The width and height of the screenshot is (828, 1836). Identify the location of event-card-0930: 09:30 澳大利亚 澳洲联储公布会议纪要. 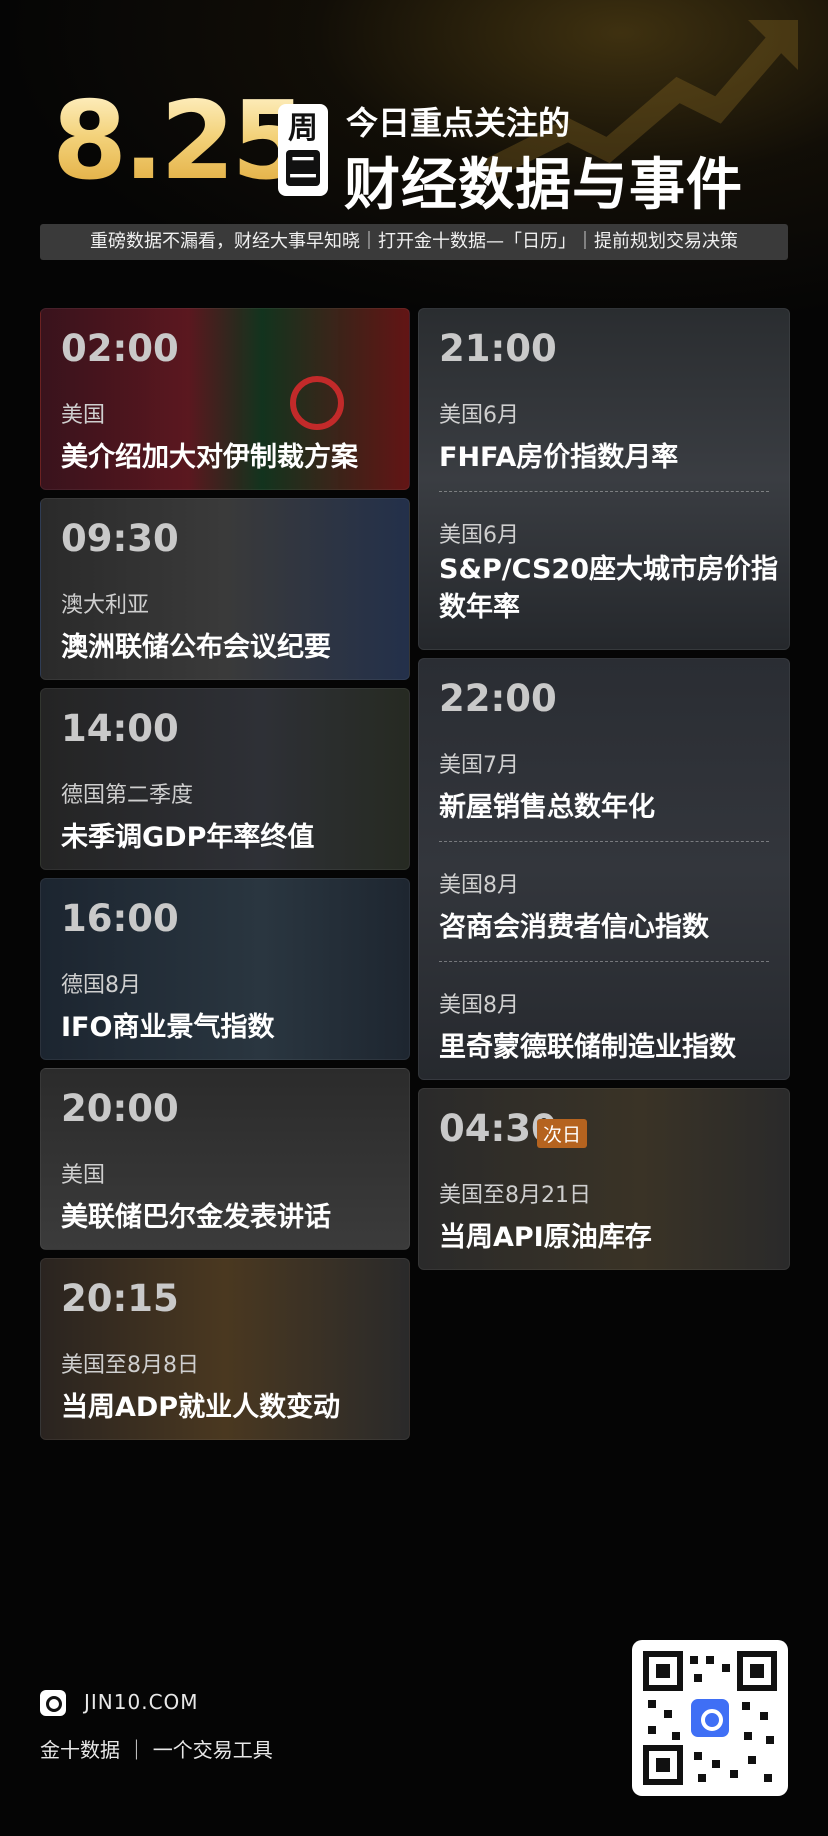
(225, 589).